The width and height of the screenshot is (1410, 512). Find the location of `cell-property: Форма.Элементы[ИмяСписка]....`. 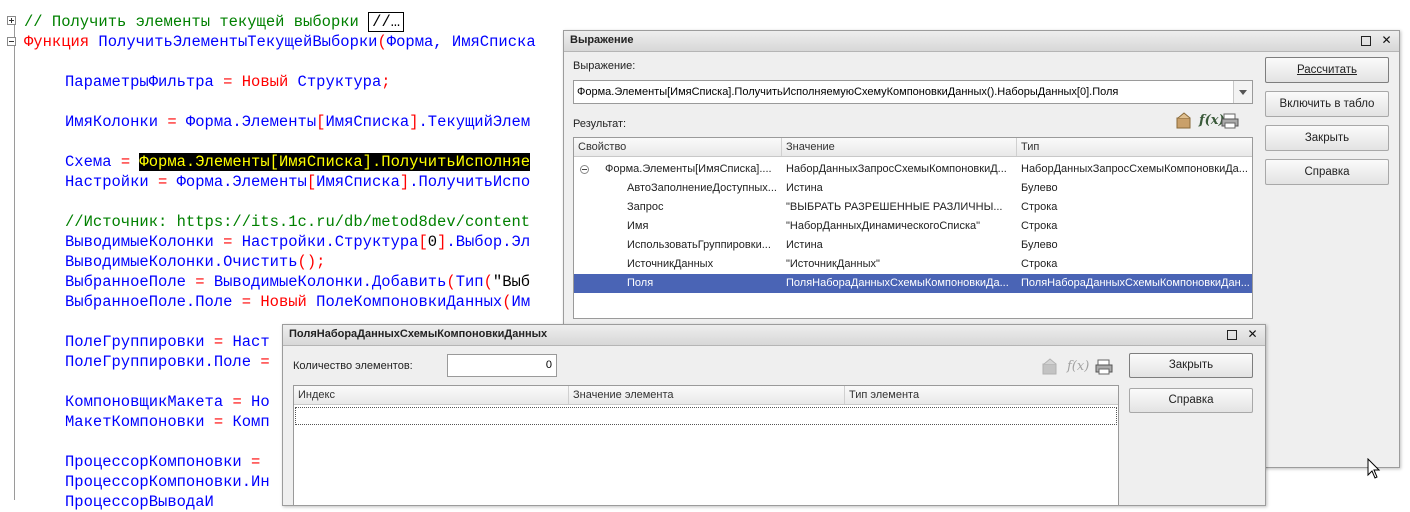

cell-property: Форма.Элементы[ИмяСписка].... is located at coordinates (688, 169).